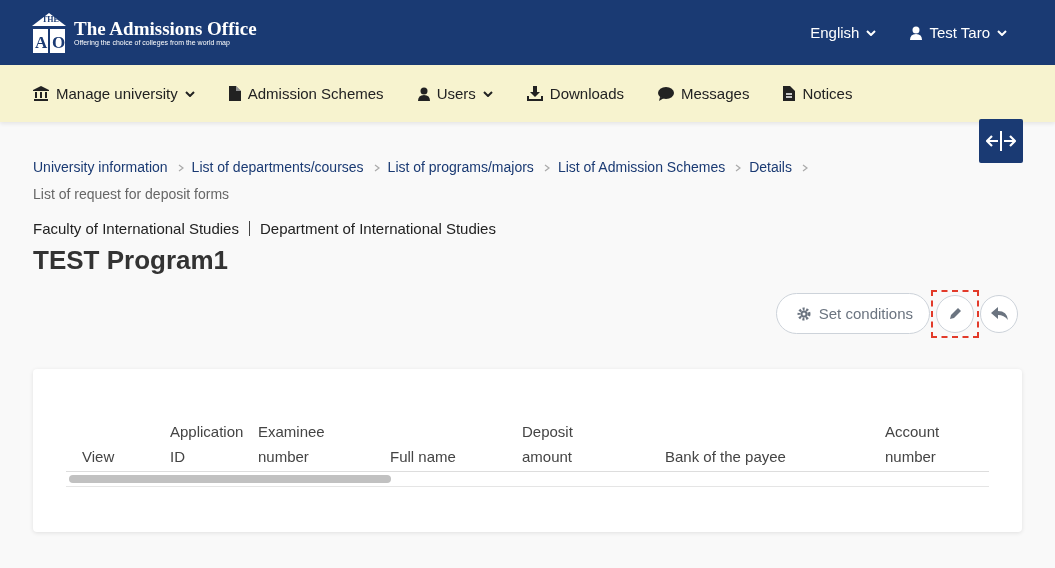 The height and width of the screenshot is (568, 1055). Describe the element at coordinates (704, 93) in the screenshot. I see `nav-item: Messages` at that location.